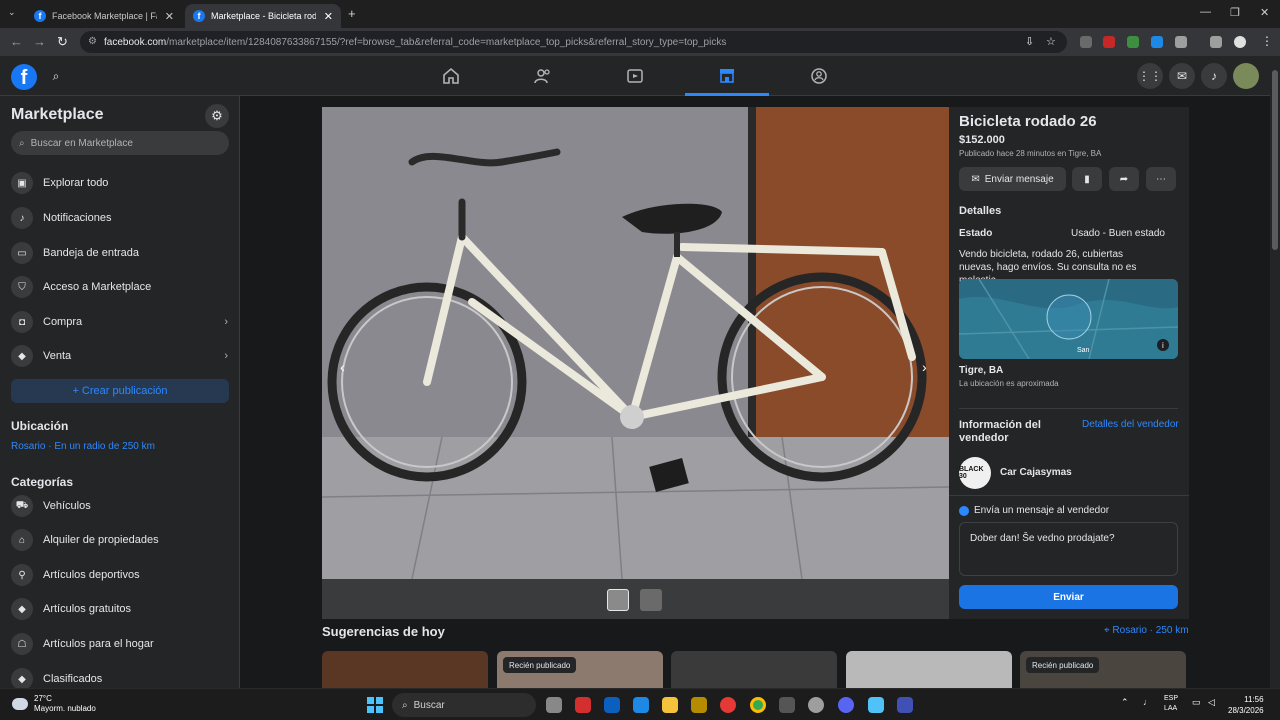 This screenshot has height=720, width=1280. Describe the element at coordinates (119, 218) in the screenshot. I see `sidebar-item-notificaciones: ♪ Notificaciones` at that location.